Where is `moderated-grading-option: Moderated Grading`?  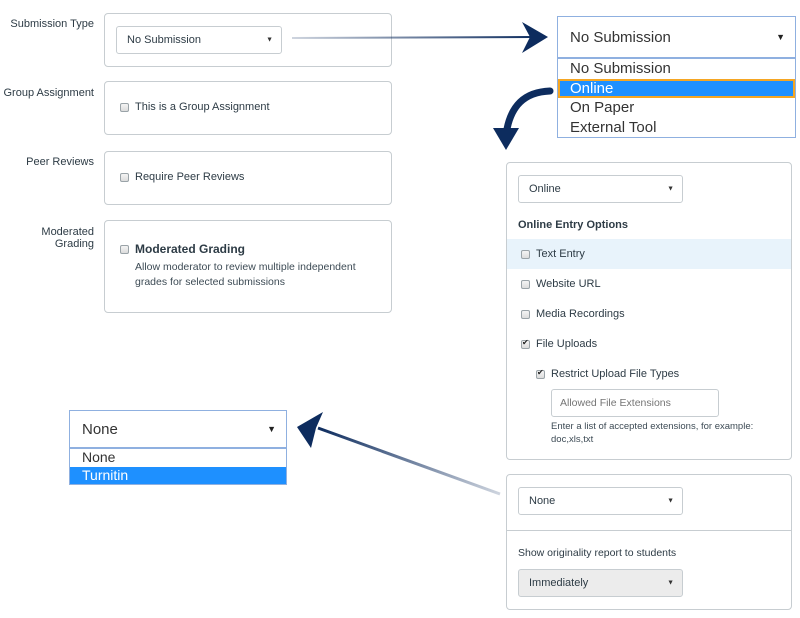
moderated-grading-option: Moderated Grading is located at coordinates (182, 249).